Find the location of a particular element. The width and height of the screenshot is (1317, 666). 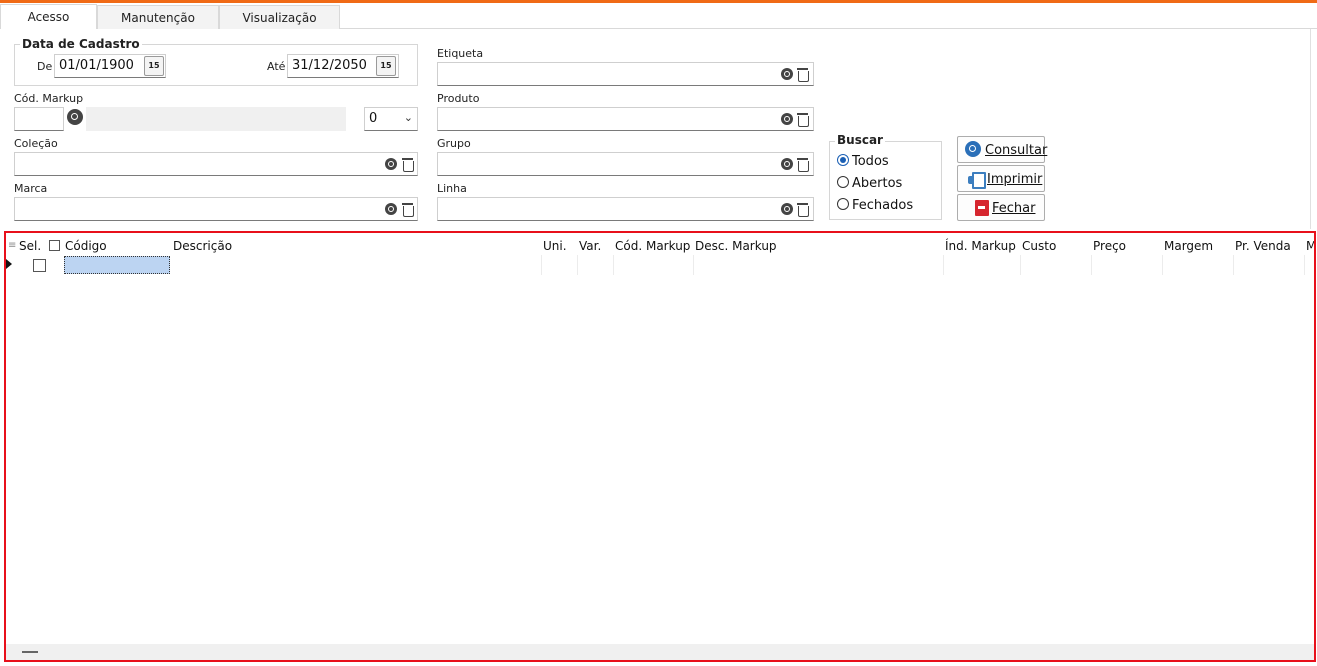

tab-acesso: Acesso is located at coordinates (48, 16).